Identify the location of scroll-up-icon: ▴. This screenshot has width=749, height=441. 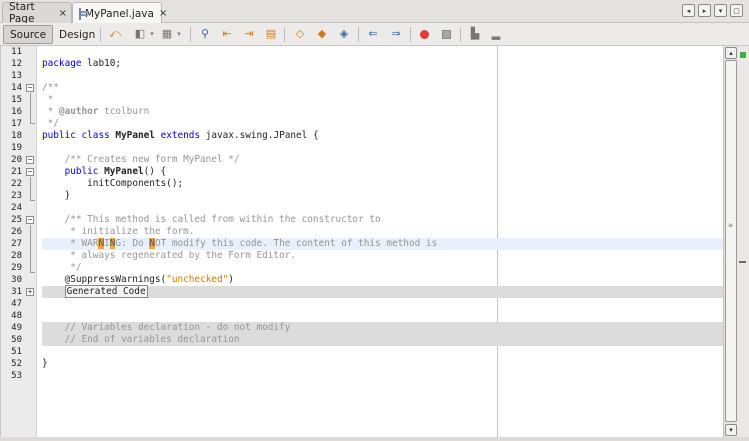
(731, 53).